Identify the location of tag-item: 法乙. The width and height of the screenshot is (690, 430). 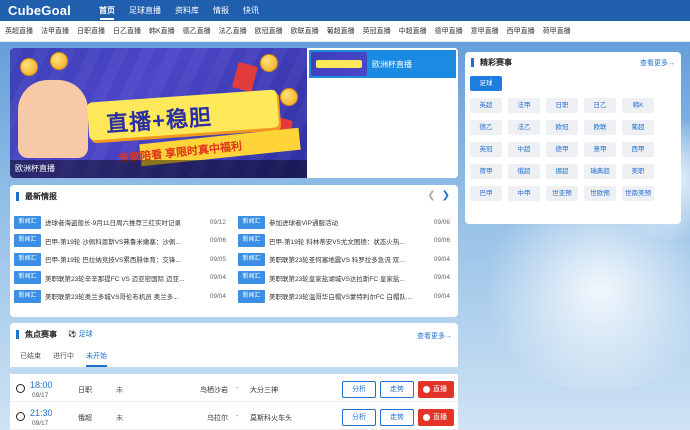
(524, 127).